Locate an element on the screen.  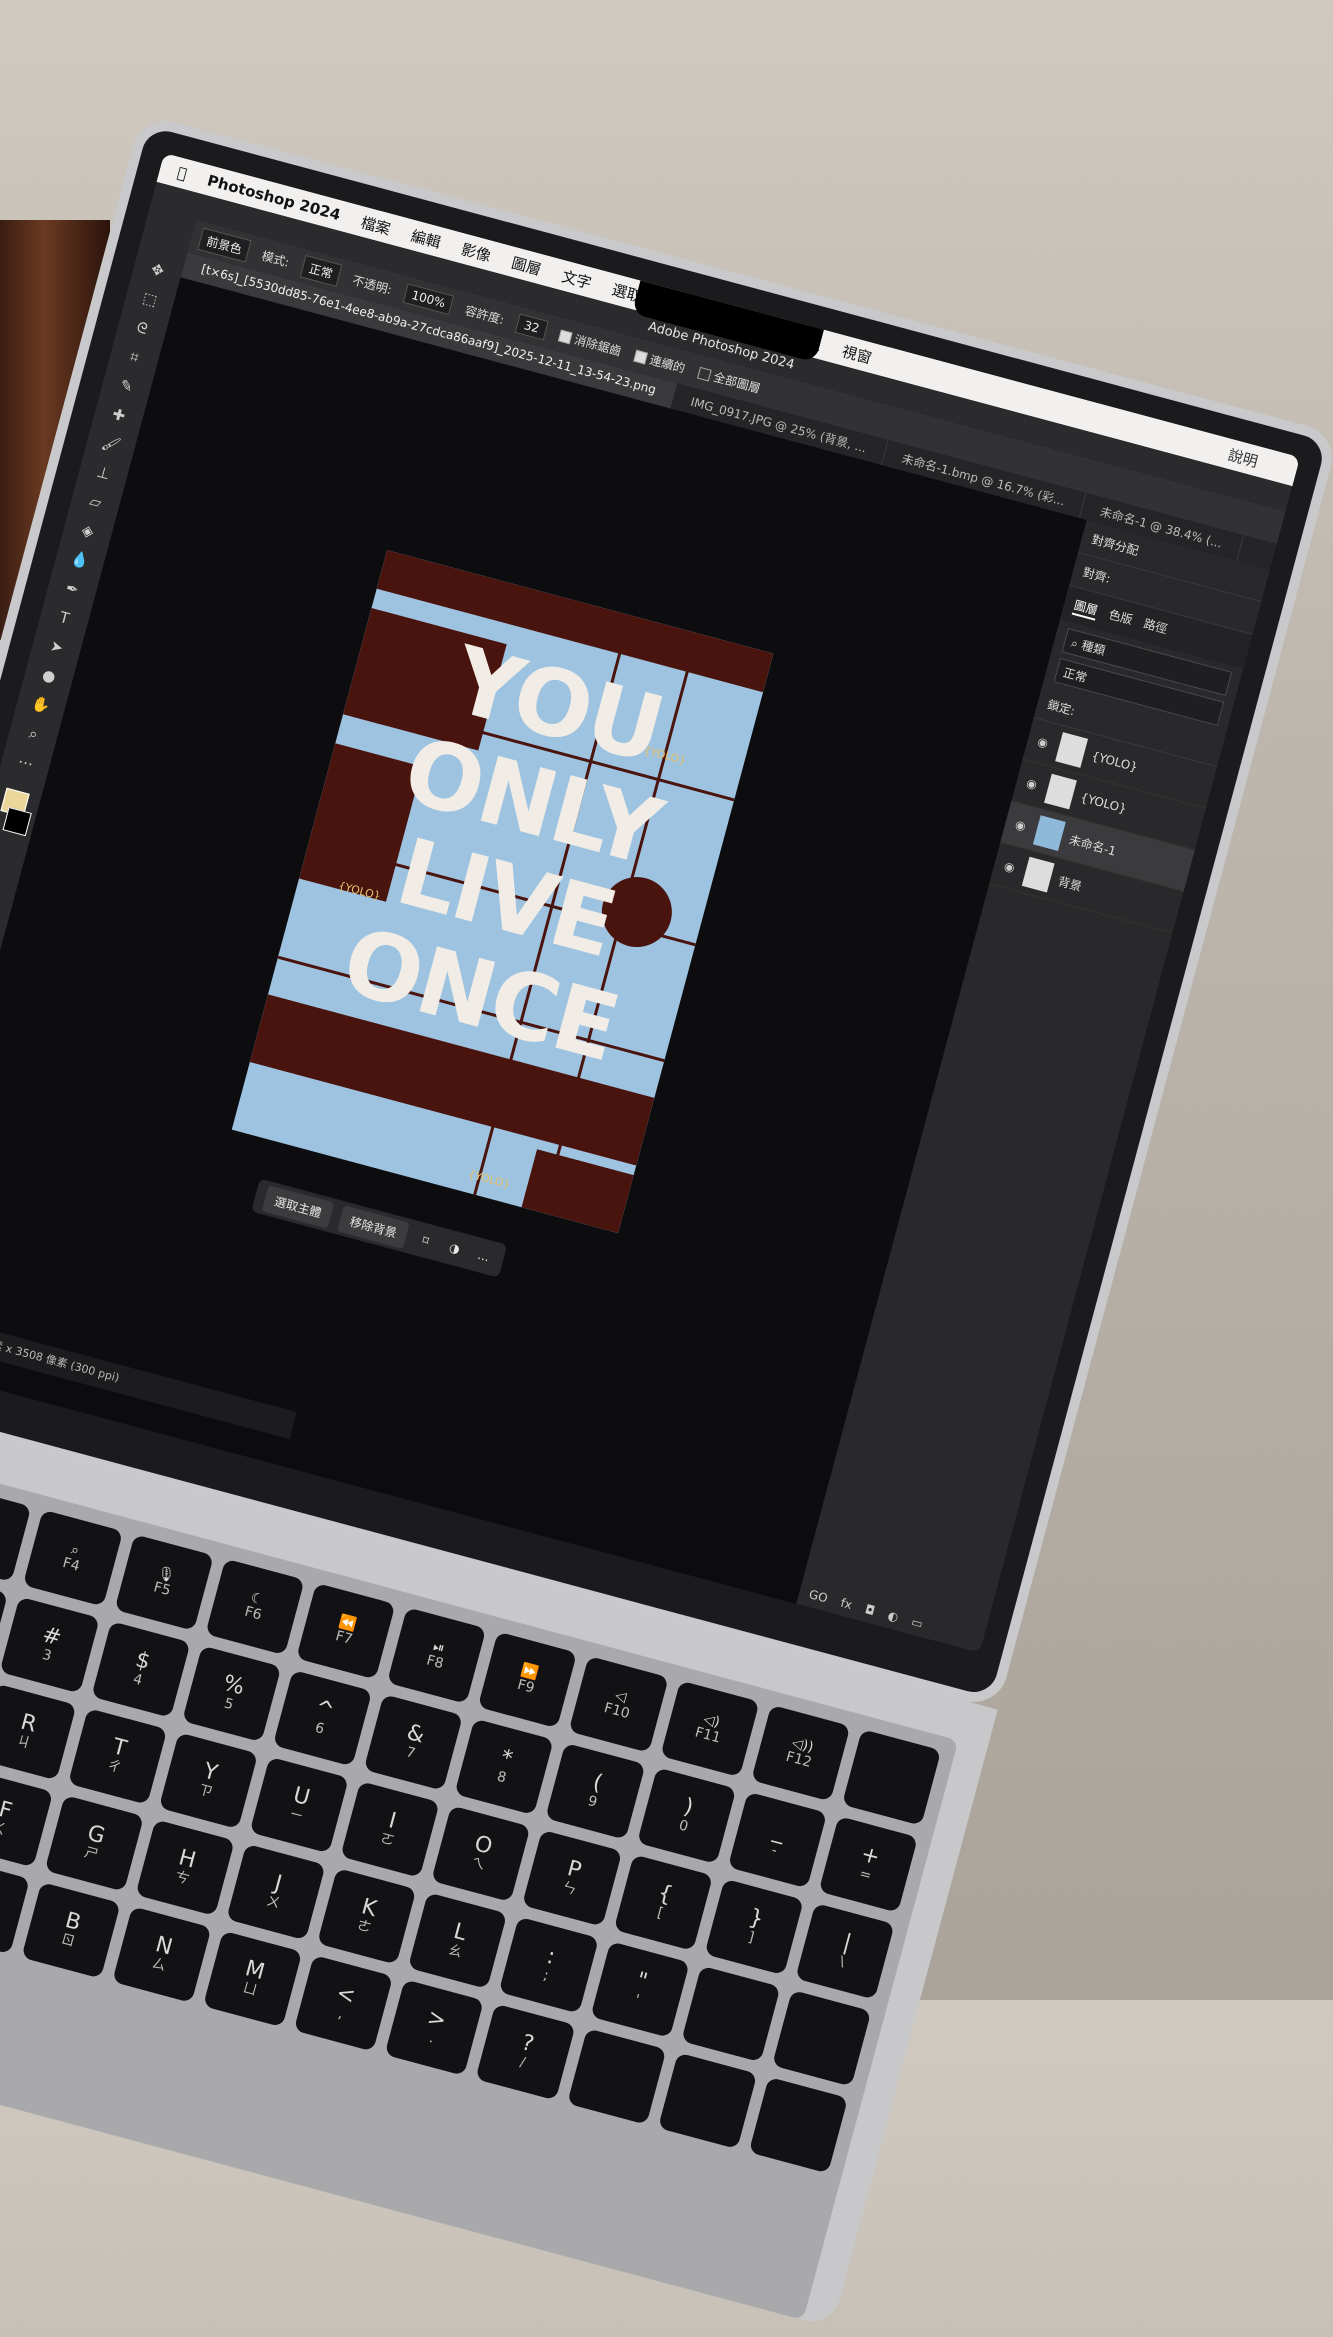
keyboard-key: <, is located at coordinates (343, 2003).